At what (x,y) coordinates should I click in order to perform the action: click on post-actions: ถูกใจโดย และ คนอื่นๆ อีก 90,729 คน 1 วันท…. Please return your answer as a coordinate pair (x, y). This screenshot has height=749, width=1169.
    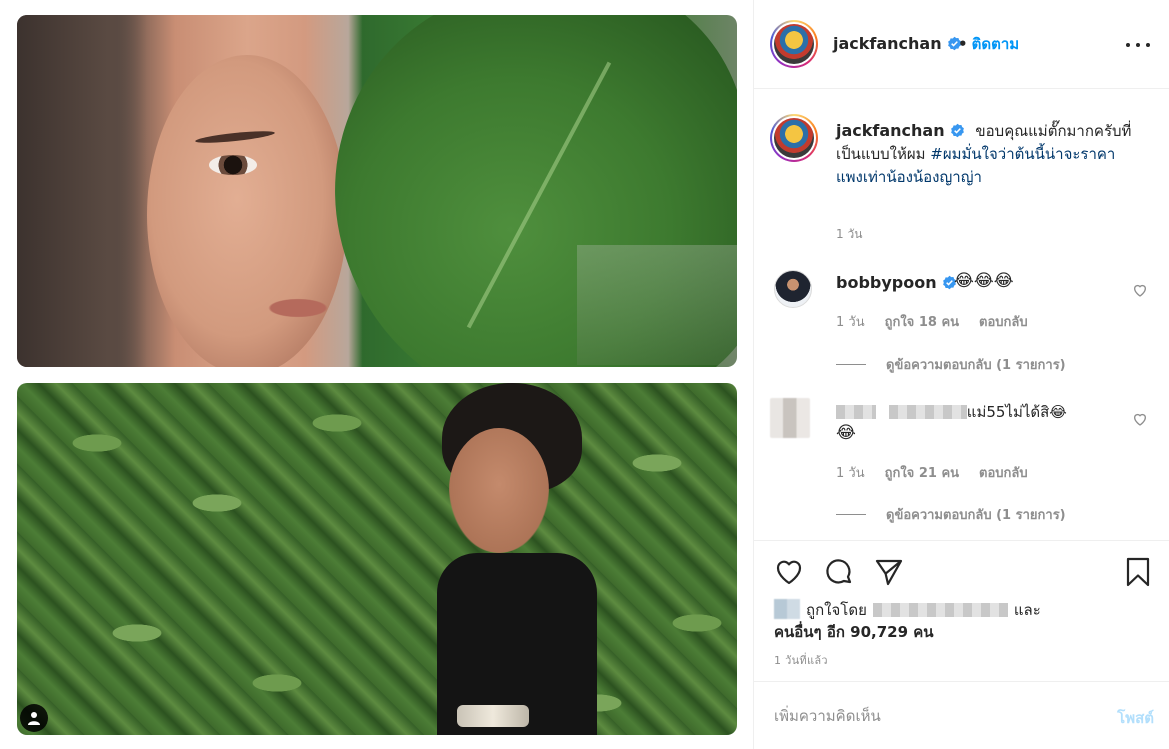
    Looking at the image, I should click on (961, 610).